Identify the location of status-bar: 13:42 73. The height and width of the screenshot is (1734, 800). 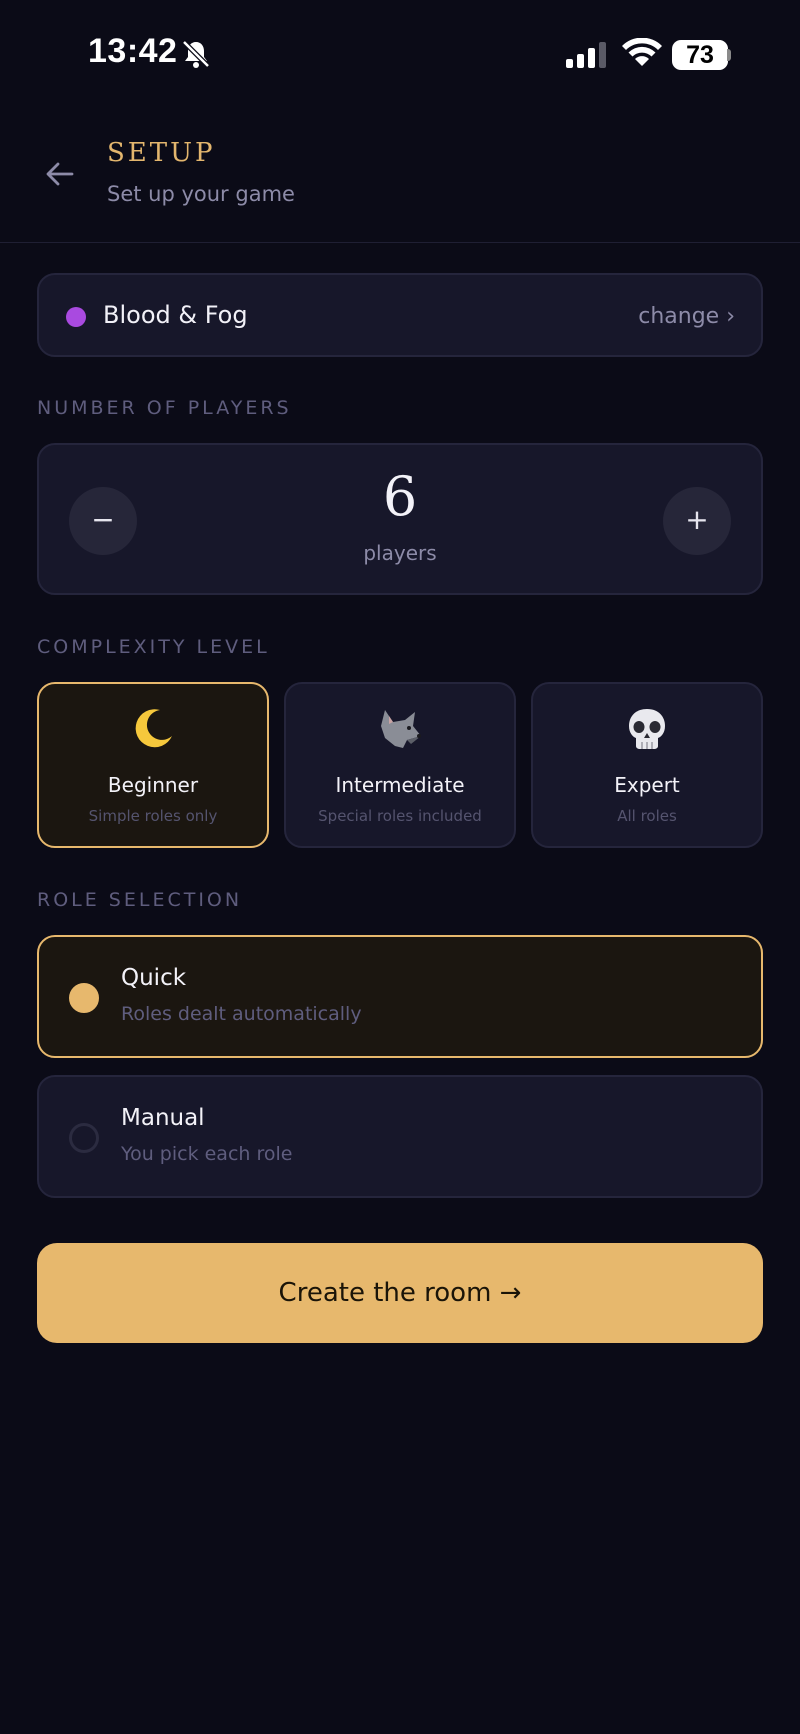
(400, 54).